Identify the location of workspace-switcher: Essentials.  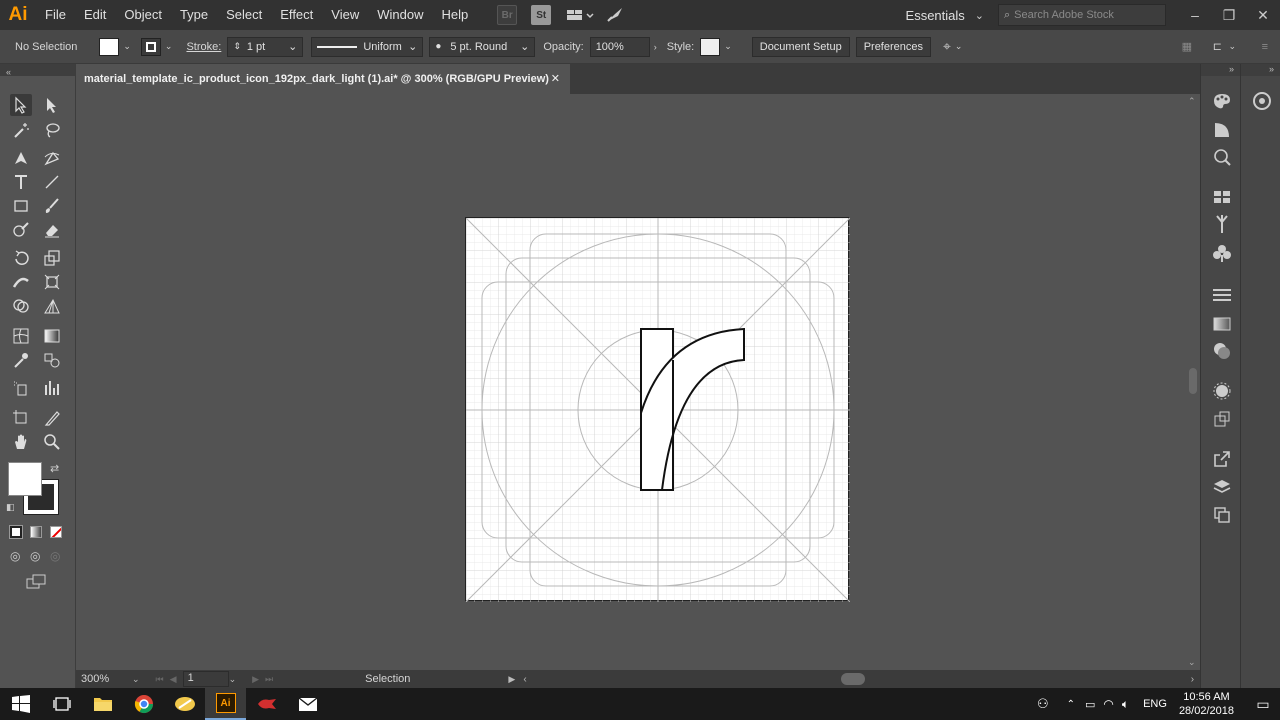
(935, 15).